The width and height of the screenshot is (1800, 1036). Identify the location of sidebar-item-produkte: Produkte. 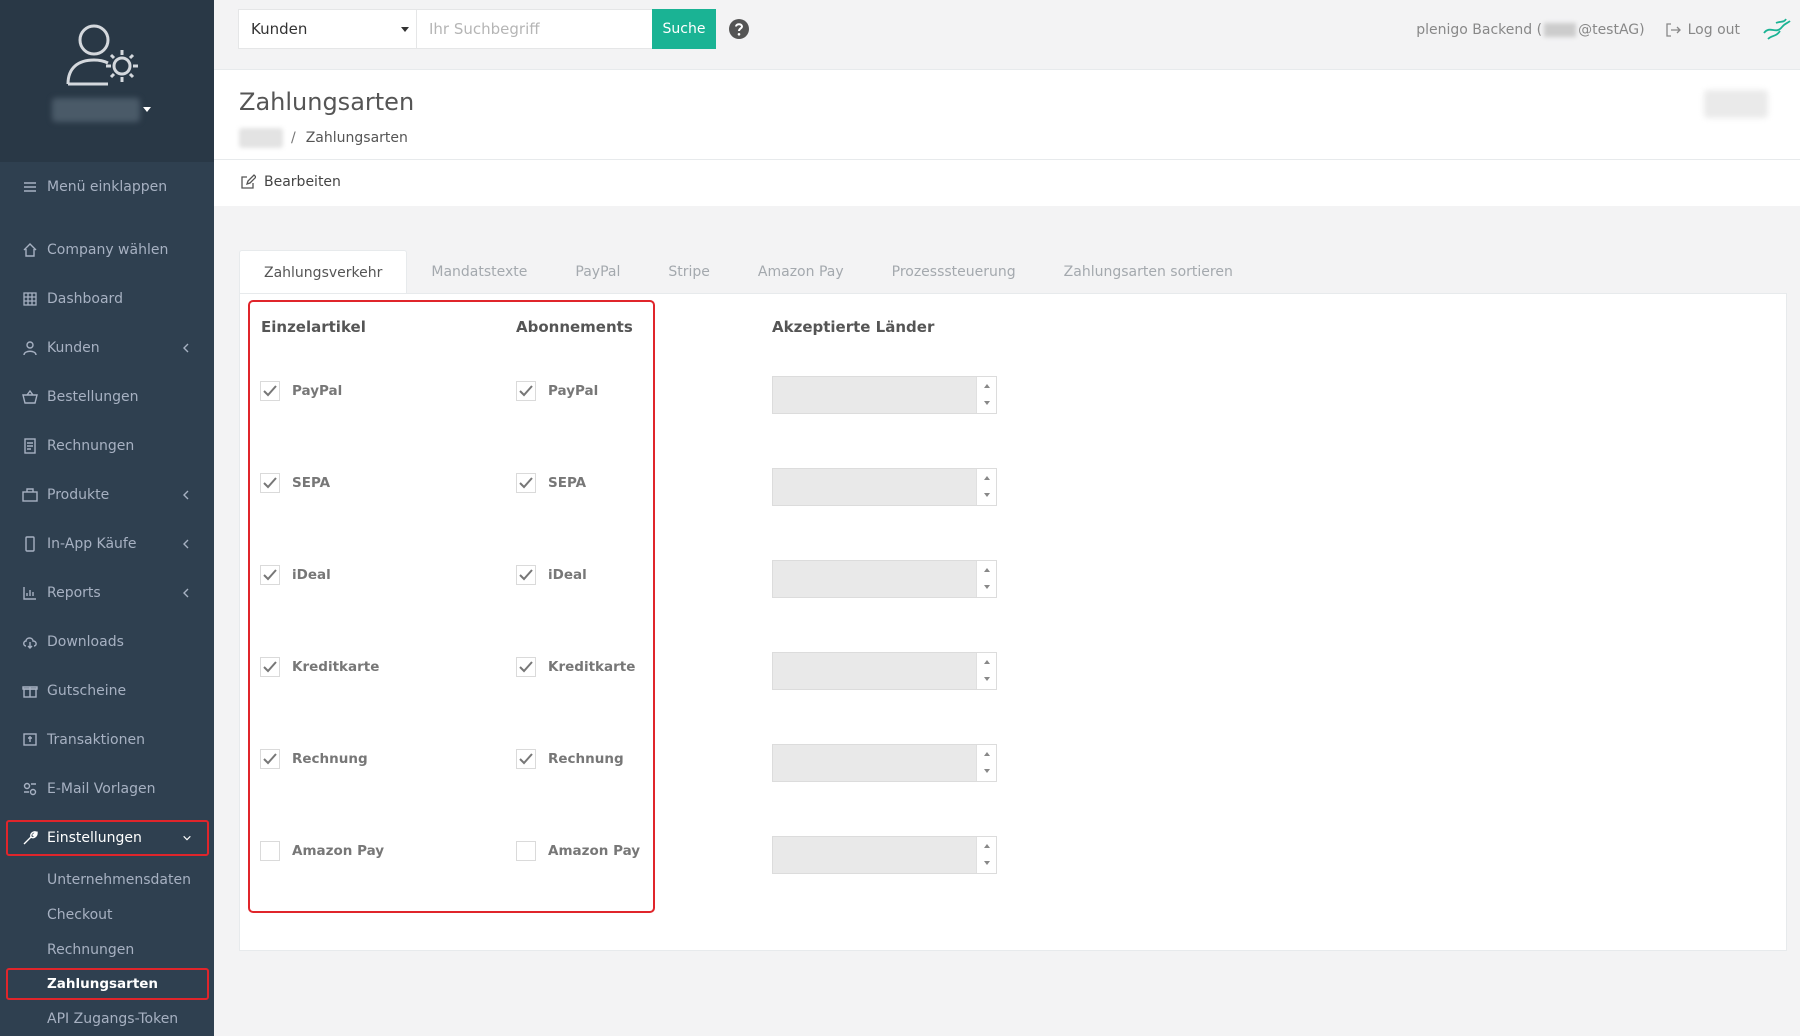
(107, 495).